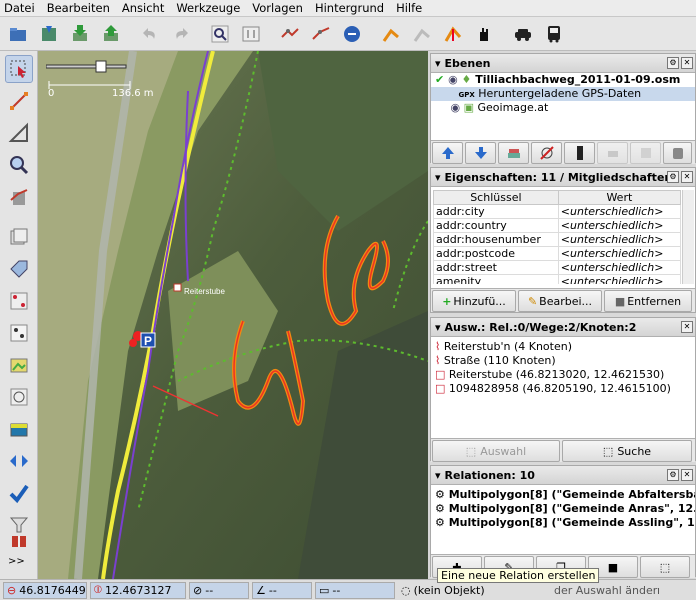 Image resolution: width=696 pixels, height=600 pixels. I want to click on heading-field: ⊘ --, so click(219, 590).